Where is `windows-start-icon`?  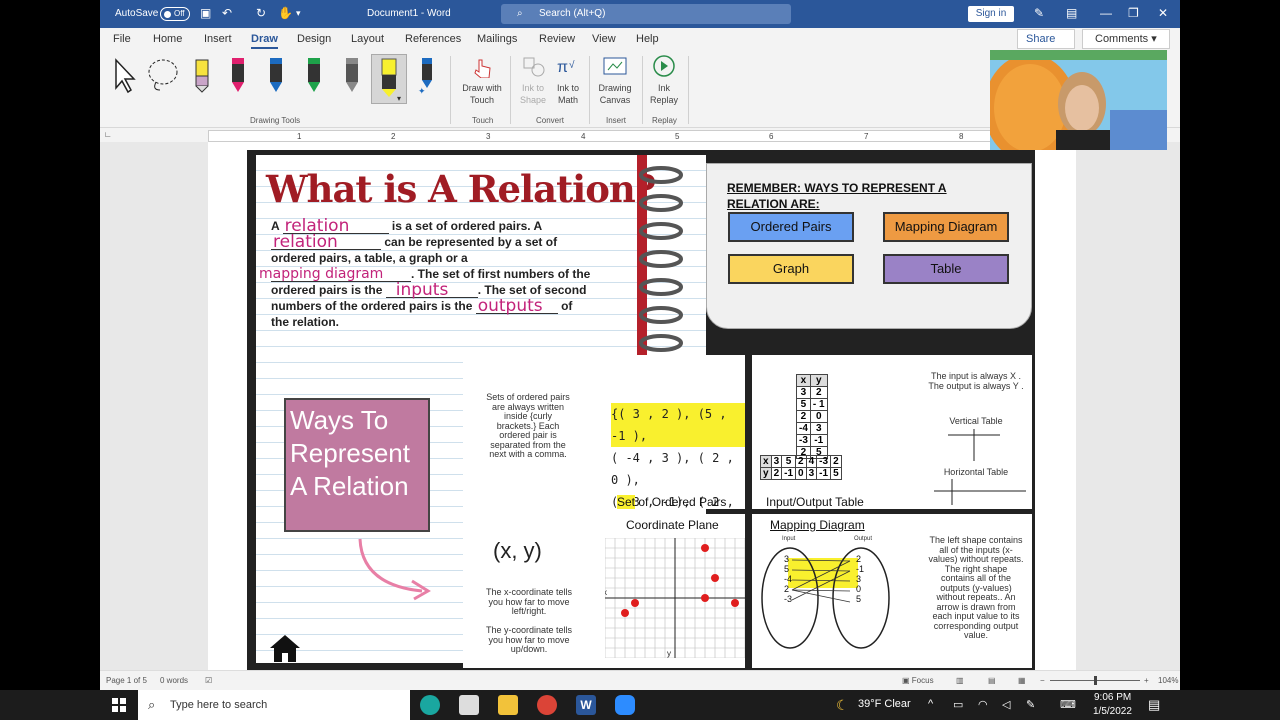 windows-start-icon is located at coordinates (119, 705).